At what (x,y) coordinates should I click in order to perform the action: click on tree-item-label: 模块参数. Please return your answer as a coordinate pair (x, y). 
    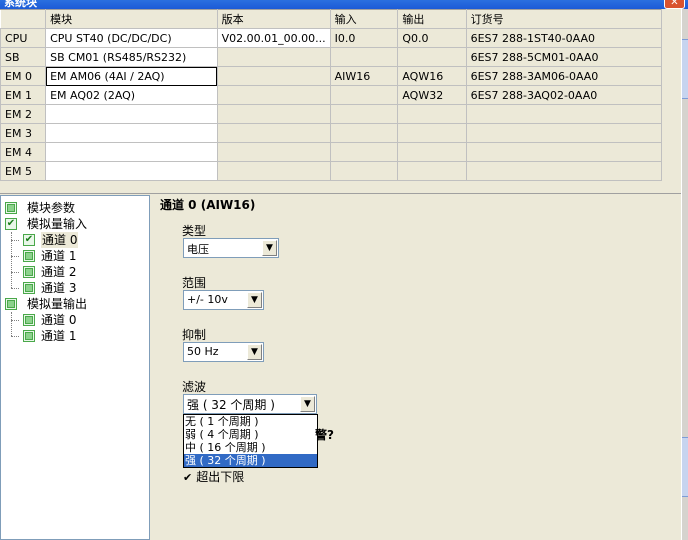
    Looking at the image, I should click on (51, 208).